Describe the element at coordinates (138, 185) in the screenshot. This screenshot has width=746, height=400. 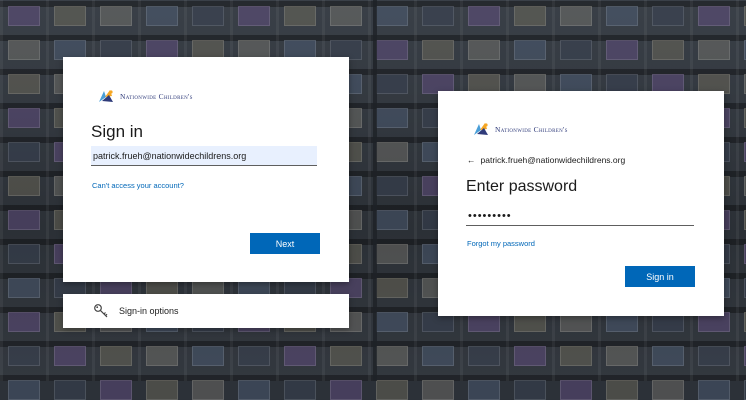
I see `cant-access-account-link: Can't access your account?` at that location.